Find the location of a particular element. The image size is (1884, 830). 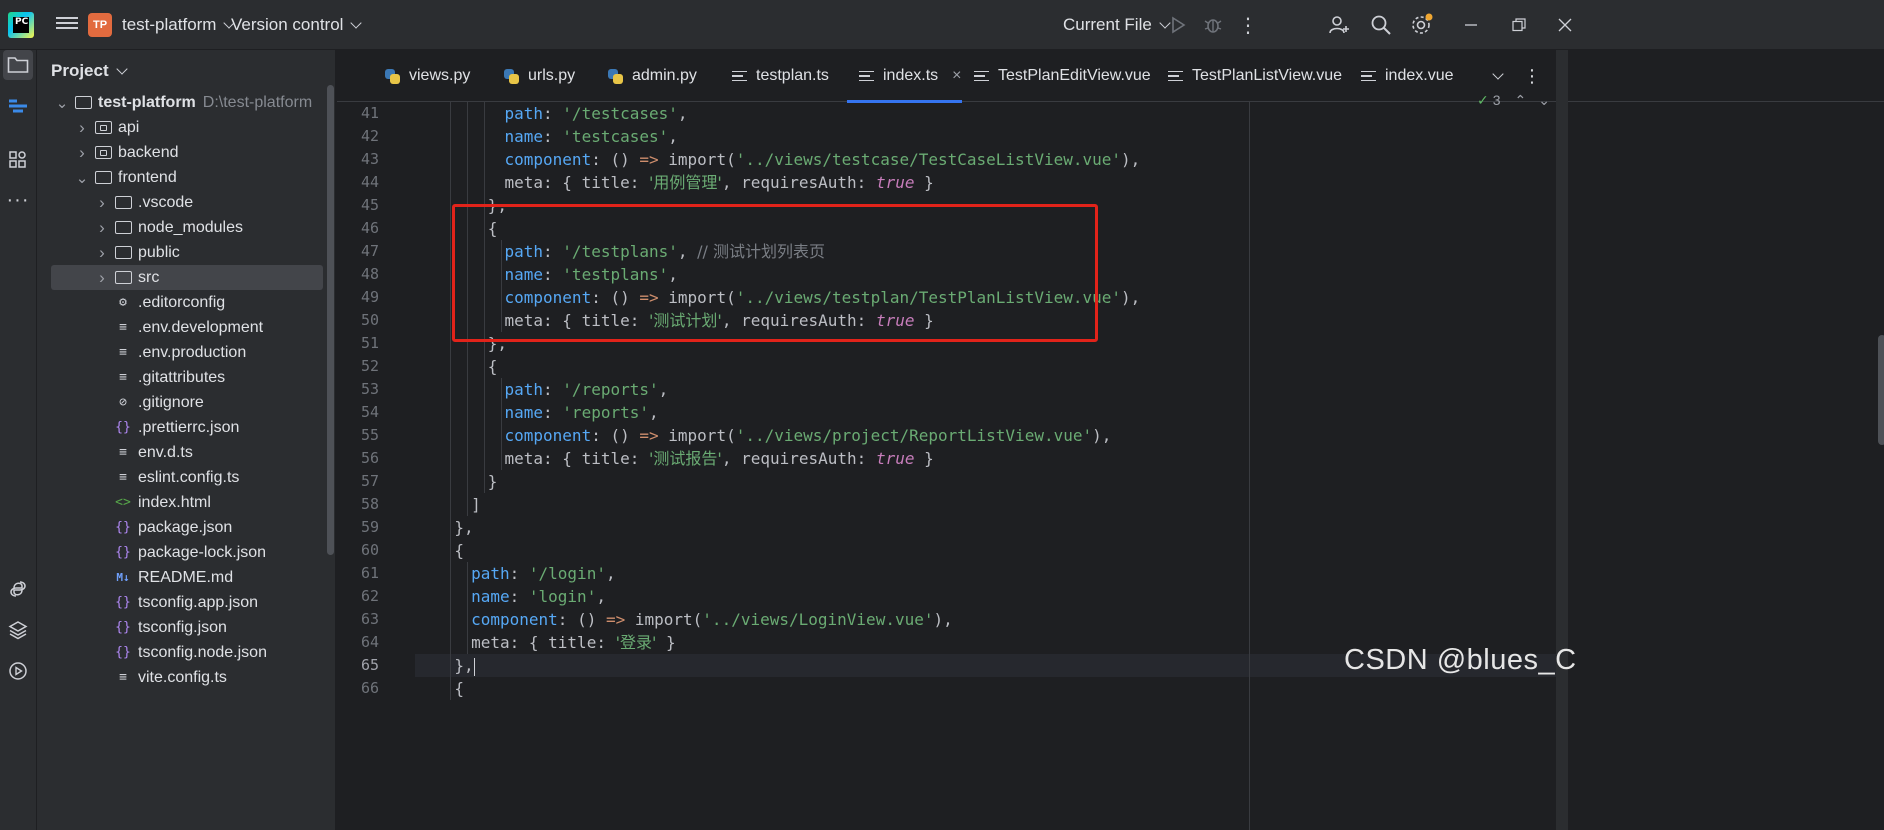

python-packages-icon is located at coordinates (18, 589).